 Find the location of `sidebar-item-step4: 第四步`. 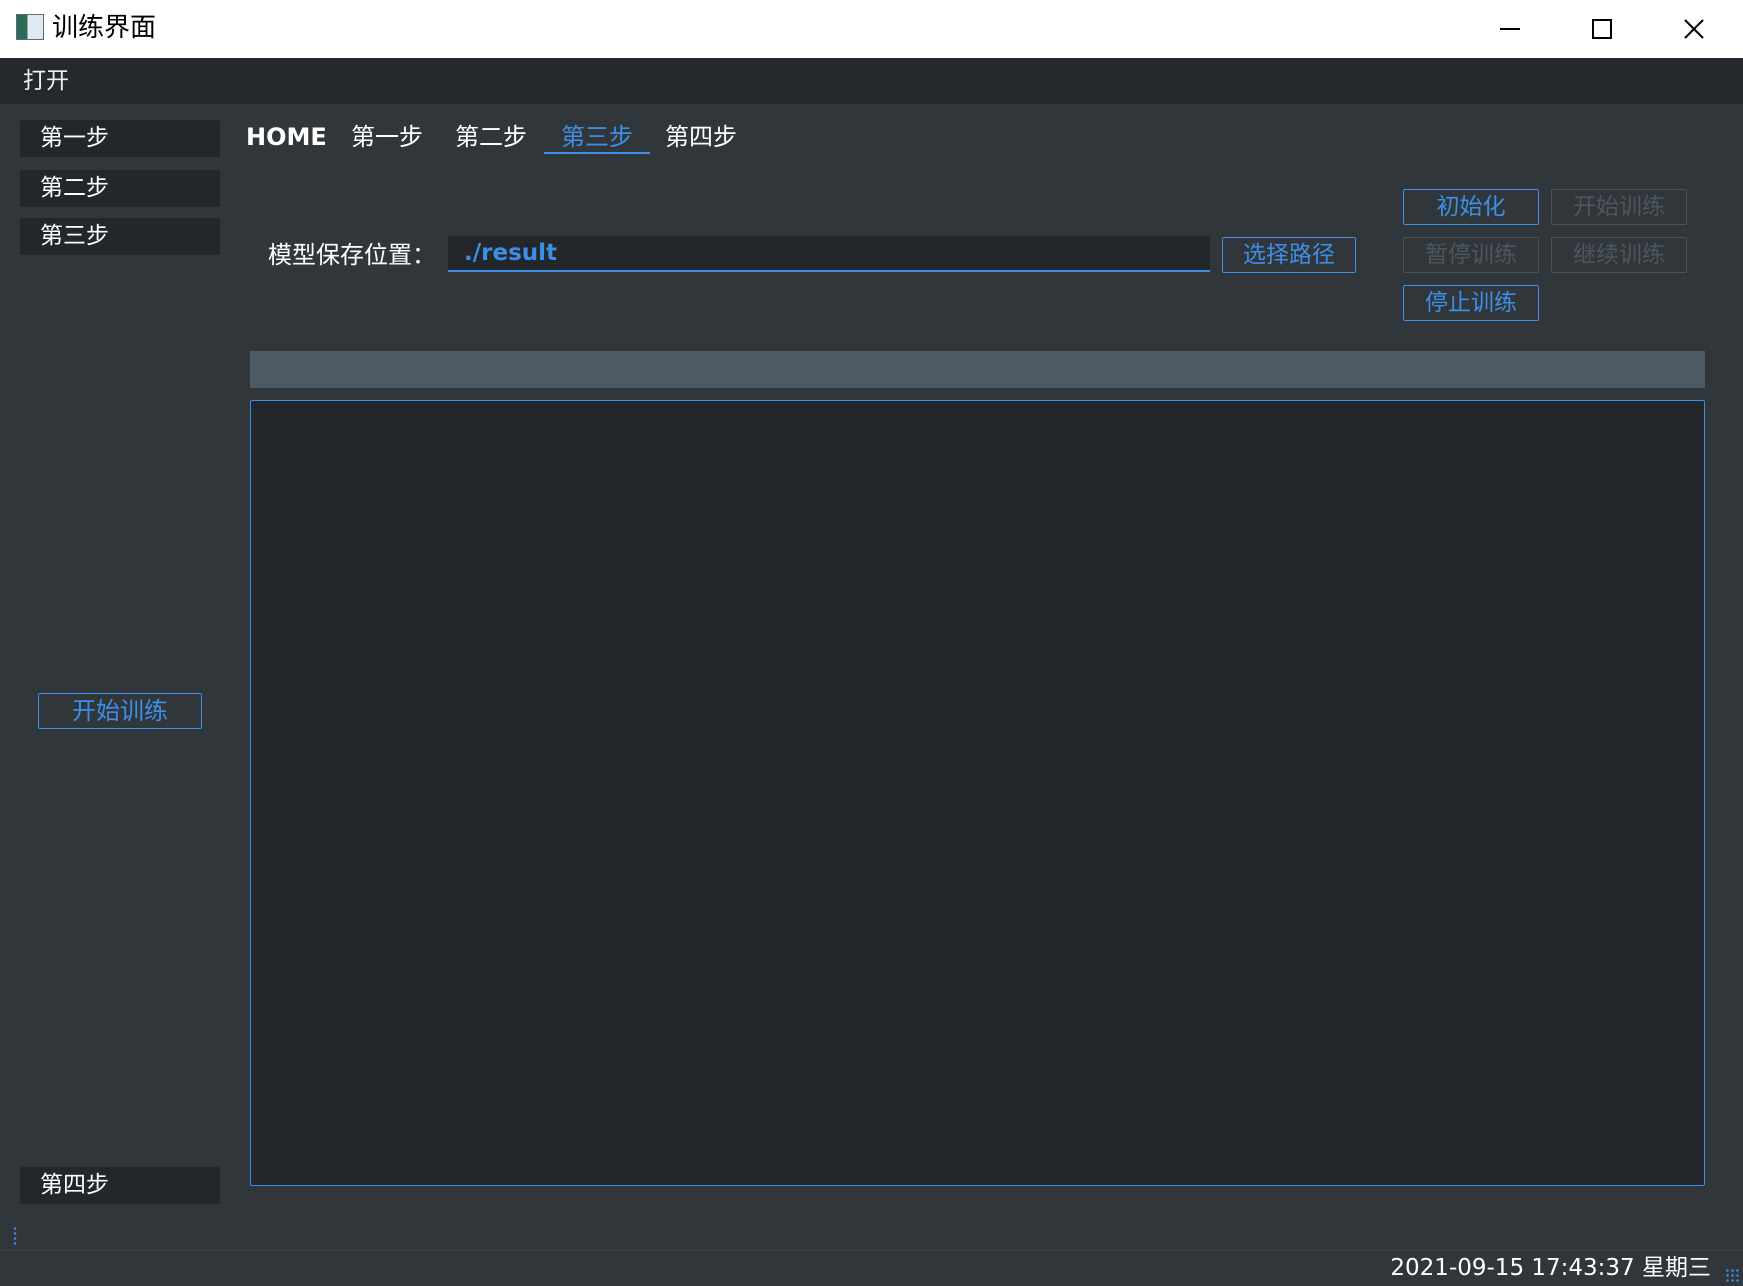

sidebar-item-step4: 第四步 is located at coordinates (120, 1185).